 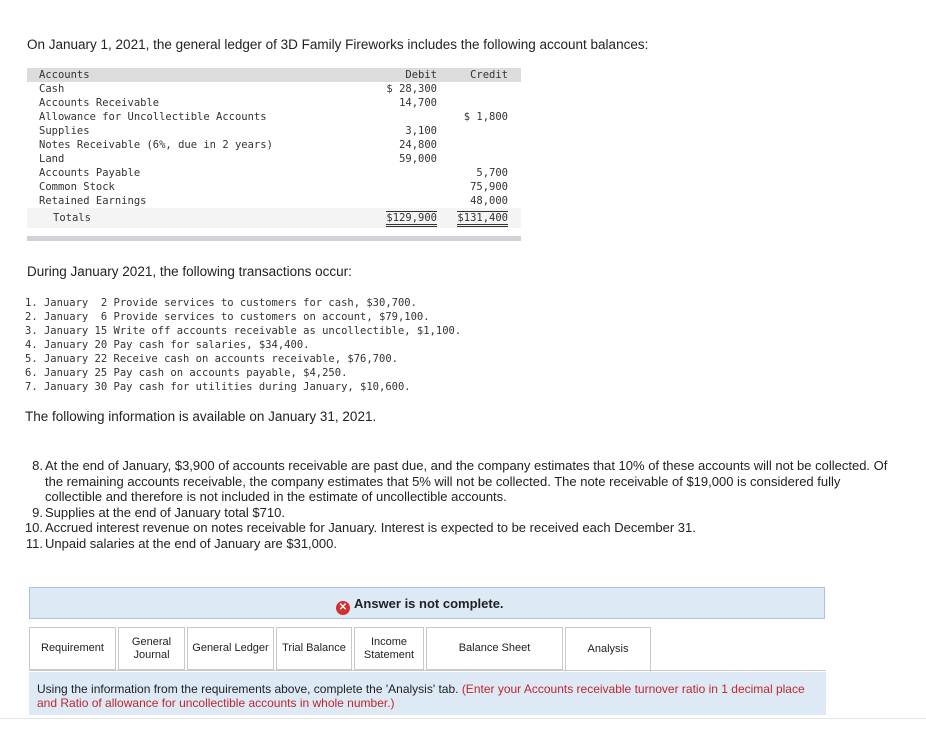 What do you see at coordinates (274, 238) in the screenshot?
I see `ledger-bottom-bar` at bounding box center [274, 238].